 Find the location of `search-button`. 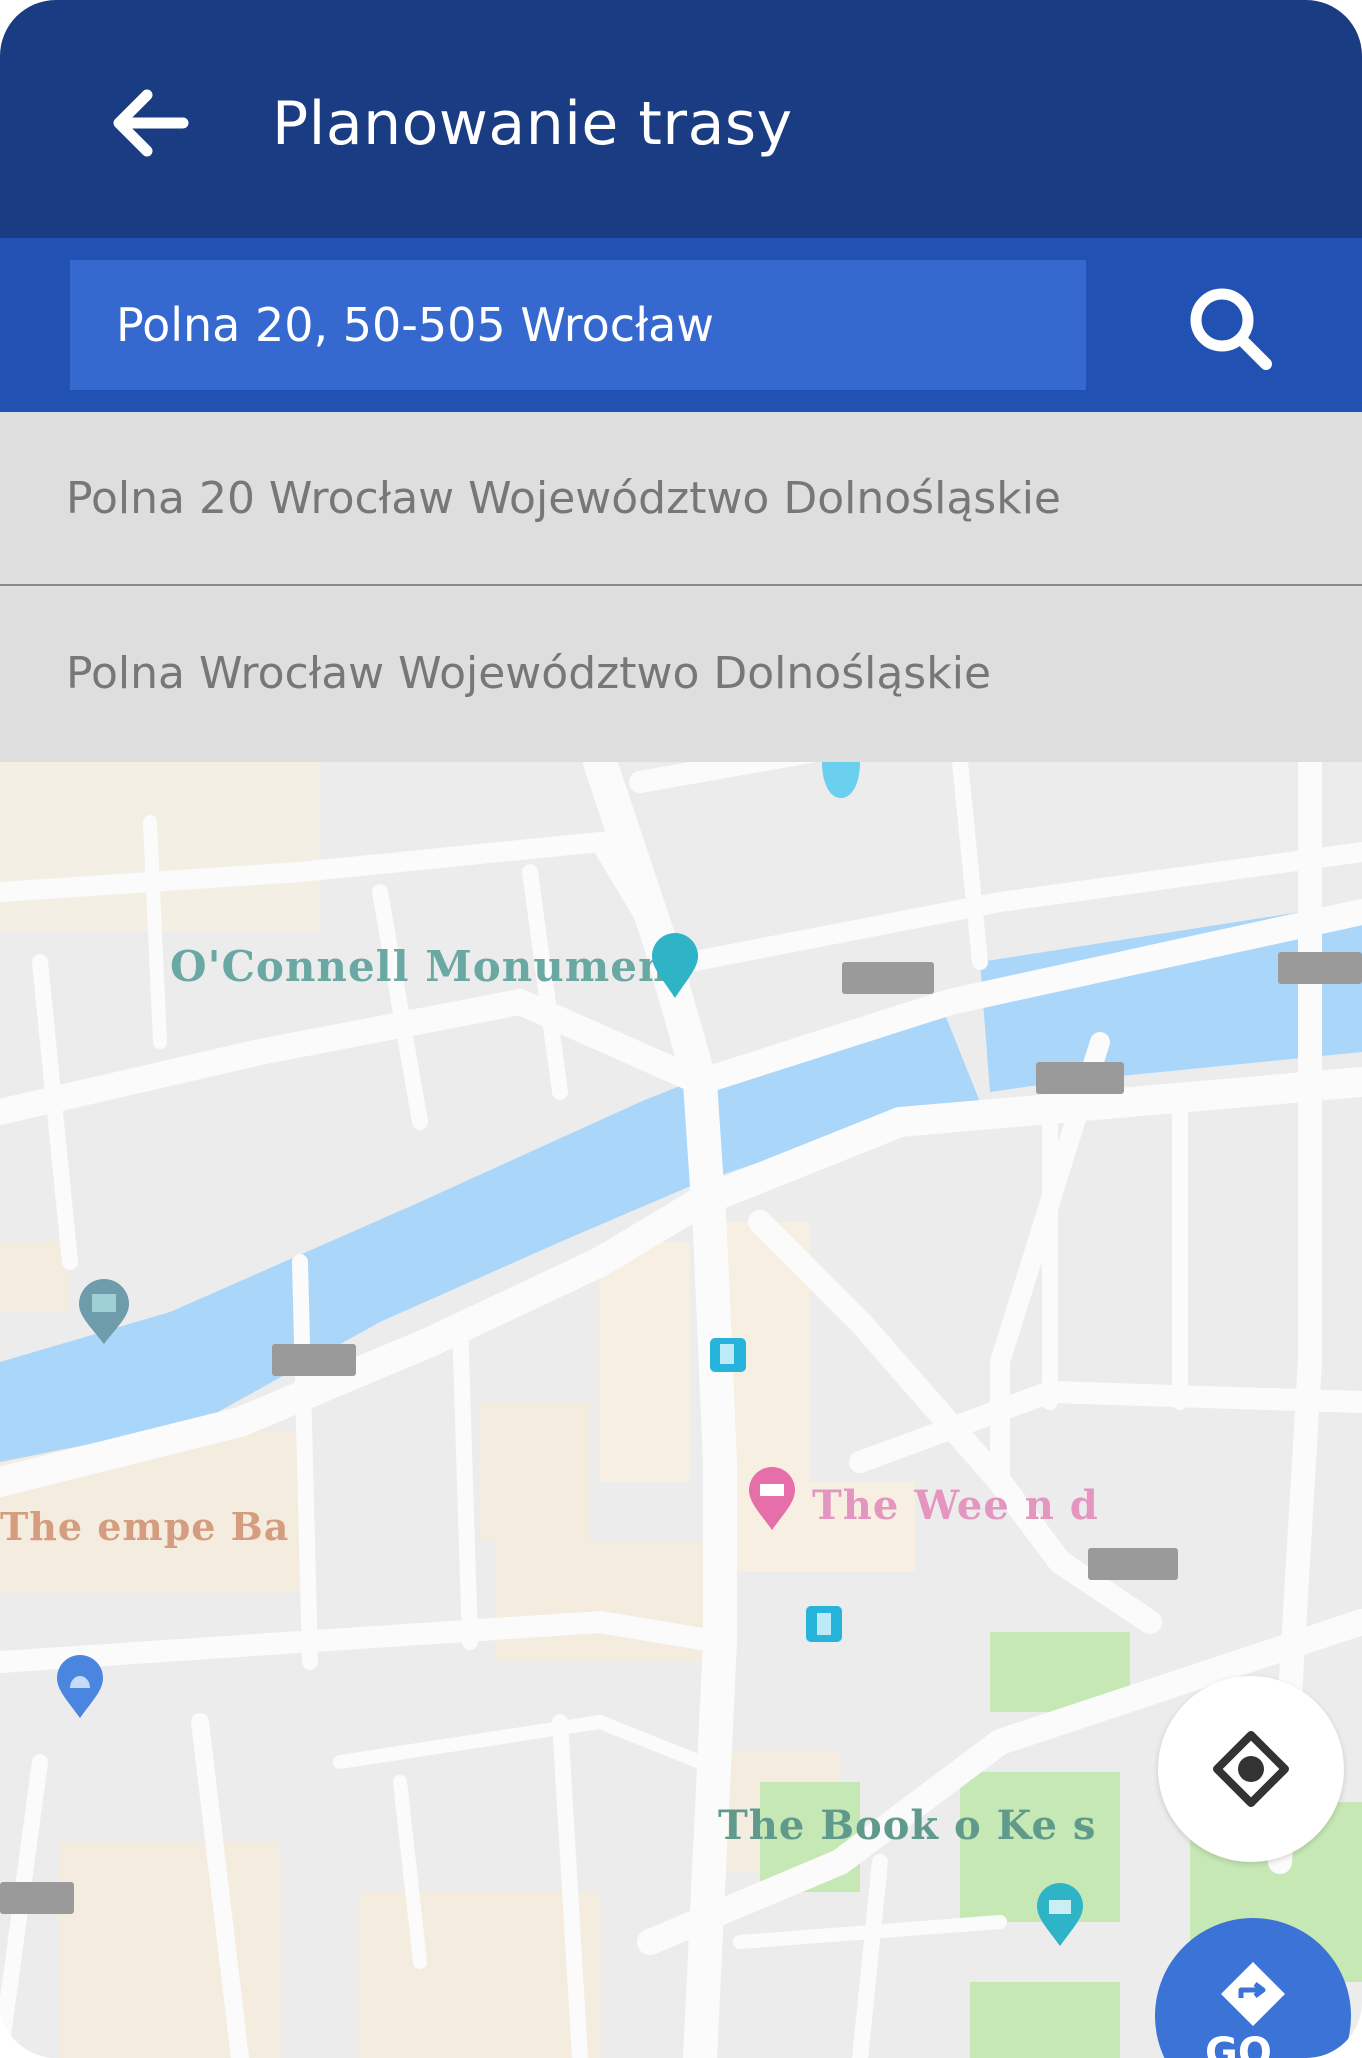

search-button is located at coordinates (1230, 328).